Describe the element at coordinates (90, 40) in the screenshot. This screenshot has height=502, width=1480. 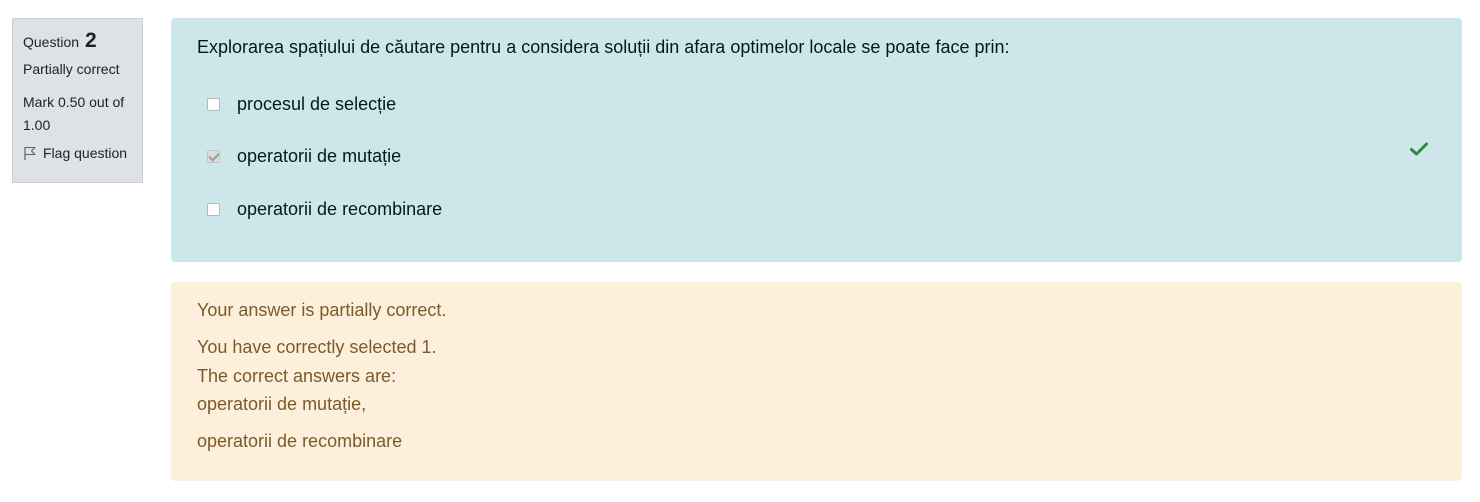
I see `question-number: 2` at that location.